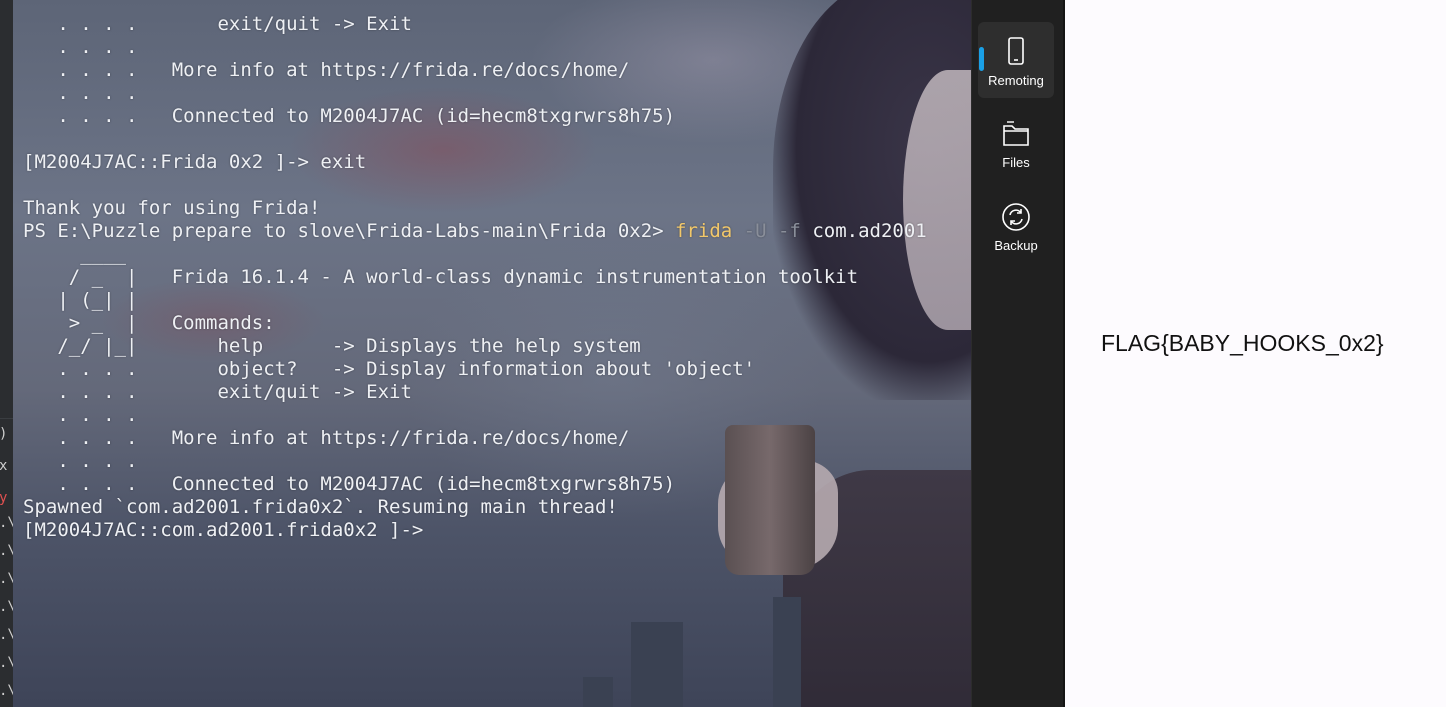 This screenshot has height=707, width=1446. I want to click on terminal-line: > _ | Commands:, so click(149, 323).